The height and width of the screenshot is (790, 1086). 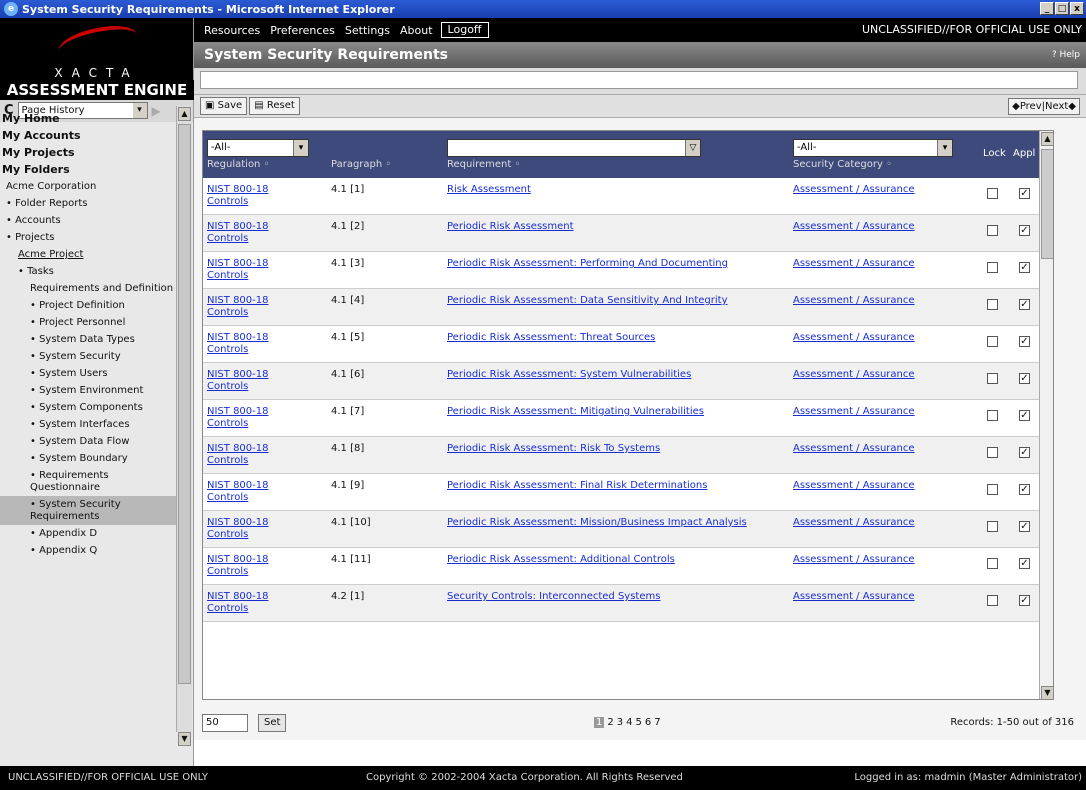 What do you see at coordinates (88, 237) in the screenshot?
I see `nav-item: • Projects` at bounding box center [88, 237].